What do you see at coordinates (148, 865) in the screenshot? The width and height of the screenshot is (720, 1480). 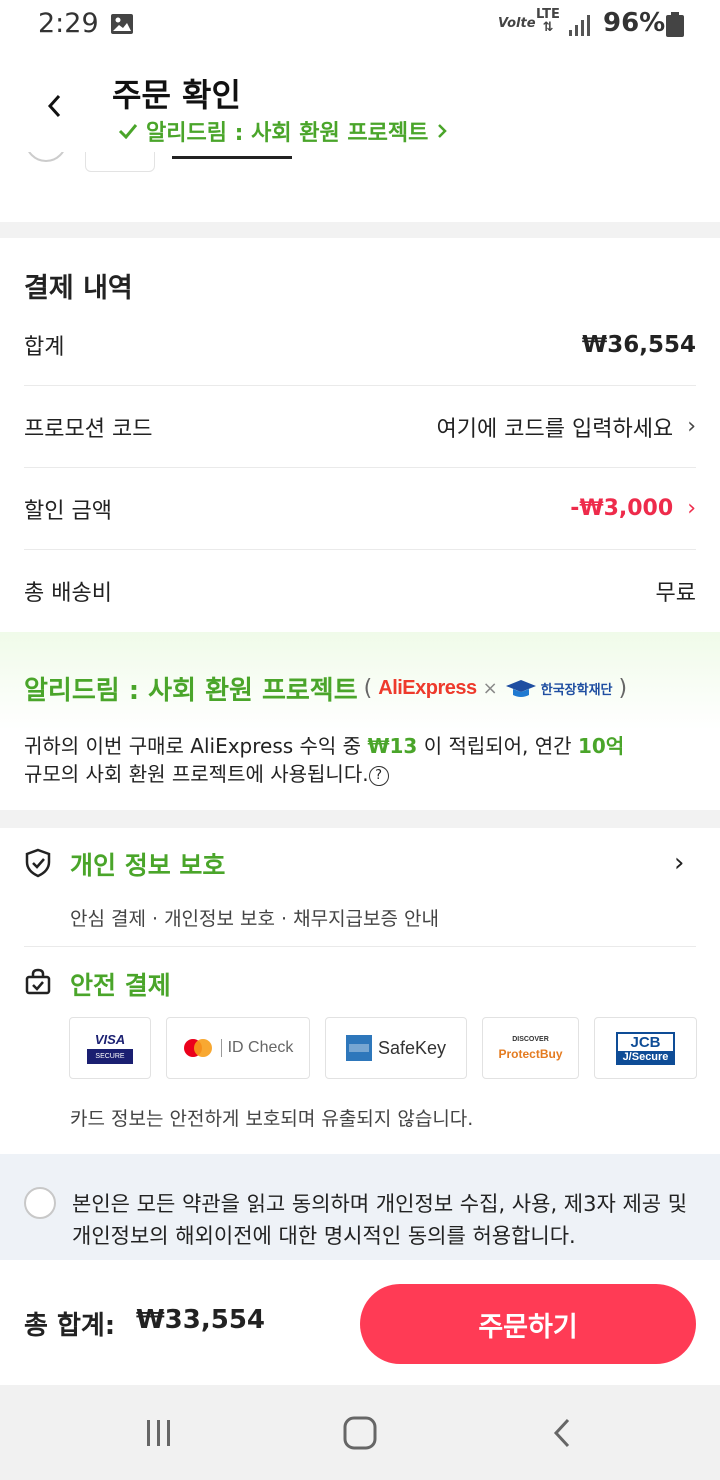 I see `privacy-title: 개인 정보 보호` at bounding box center [148, 865].